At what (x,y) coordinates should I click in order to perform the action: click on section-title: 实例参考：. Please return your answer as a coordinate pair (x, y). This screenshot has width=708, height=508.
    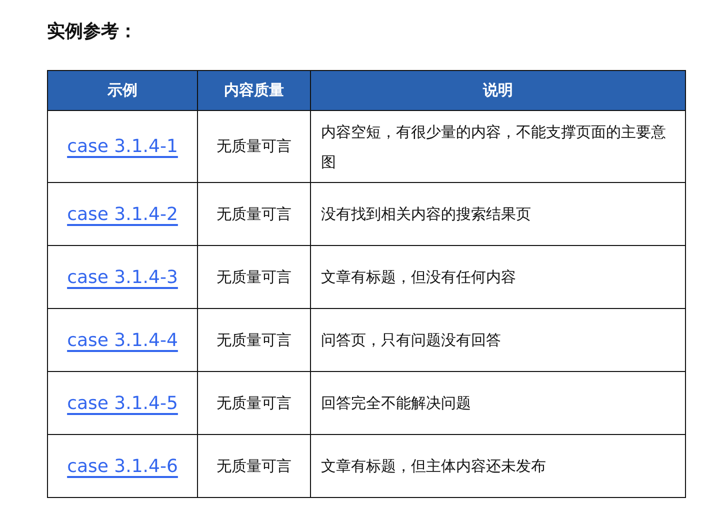
    Looking at the image, I should click on (92, 32).